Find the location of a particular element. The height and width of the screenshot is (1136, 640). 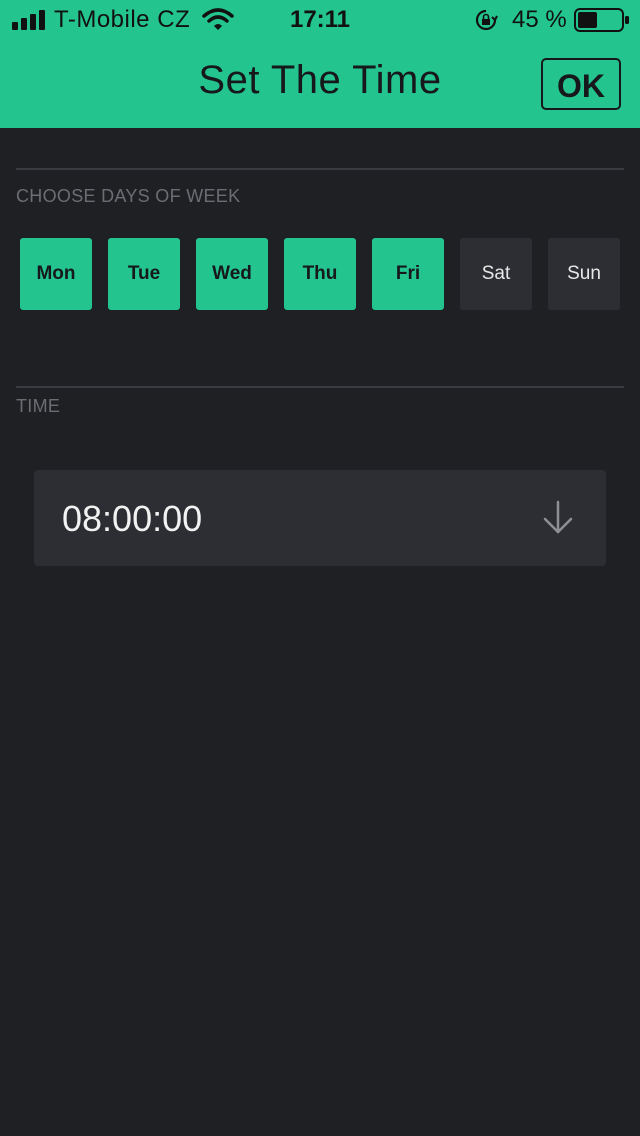

day-thu-button: Thu is located at coordinates (320, 274).